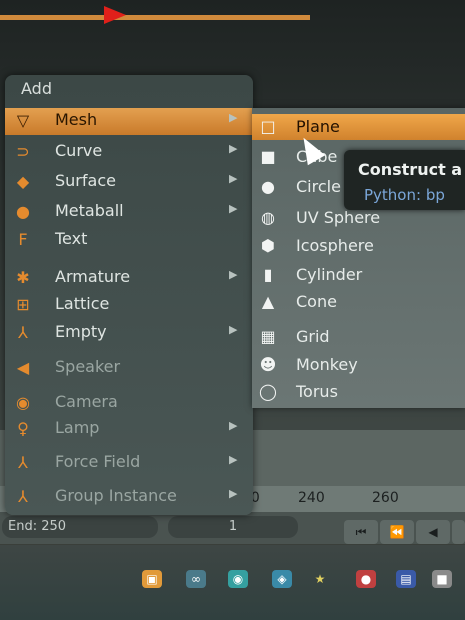  Describe the element at coordinates (366, 579) in the screenshot. I see `record-icon: ●` at that location.